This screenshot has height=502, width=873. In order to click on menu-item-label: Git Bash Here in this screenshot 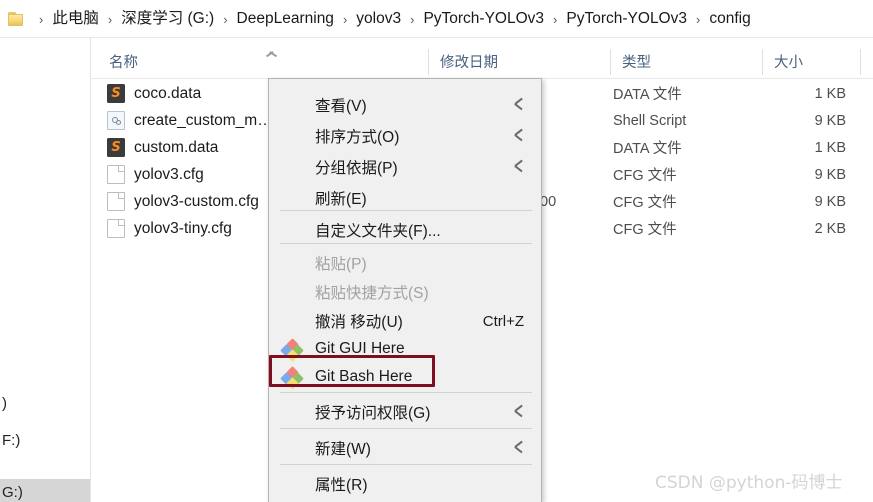, I will do `click(364, 376)`.